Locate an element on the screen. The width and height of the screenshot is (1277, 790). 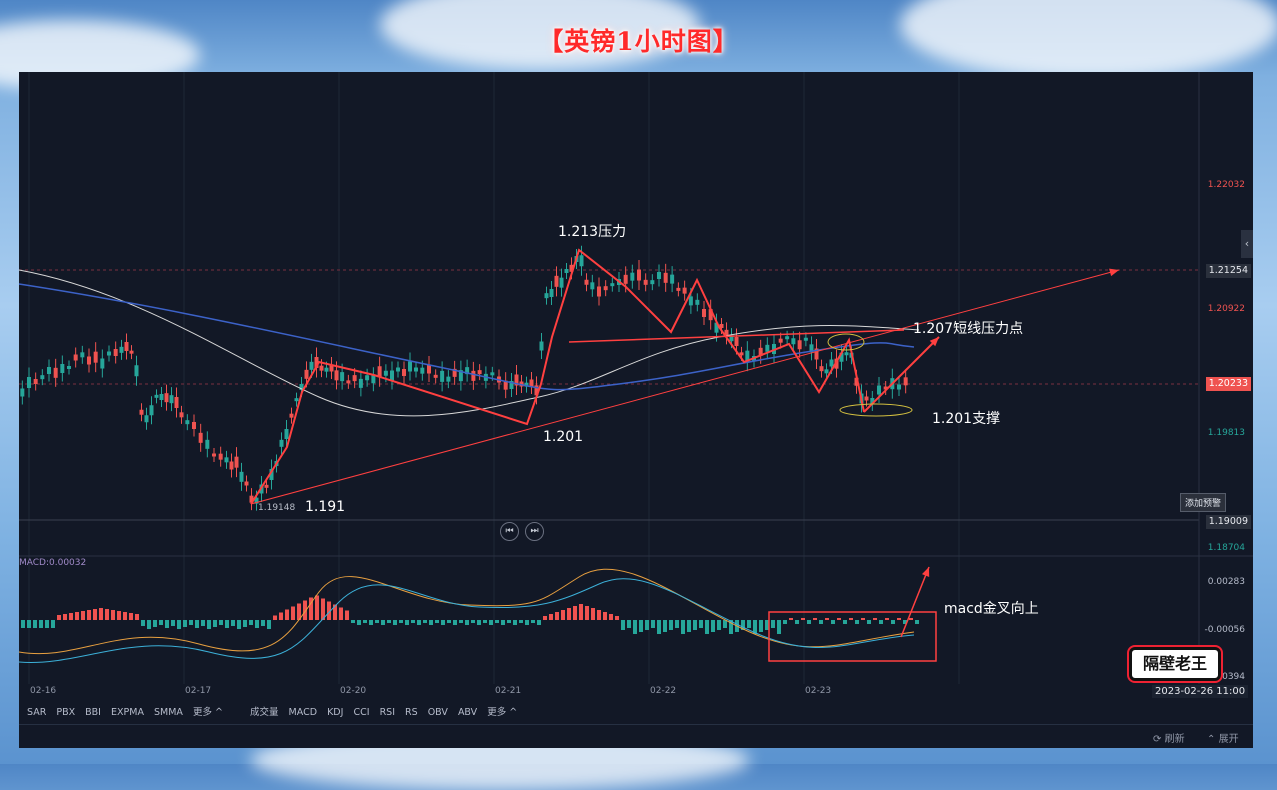
highlight-ellipse-support is located at coordinates (876, 410).